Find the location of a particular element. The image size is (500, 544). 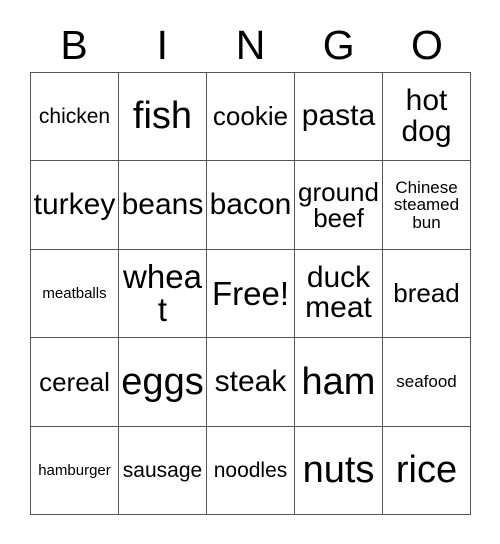

bingo-cell: nuts is located at coordinates (339, 470).